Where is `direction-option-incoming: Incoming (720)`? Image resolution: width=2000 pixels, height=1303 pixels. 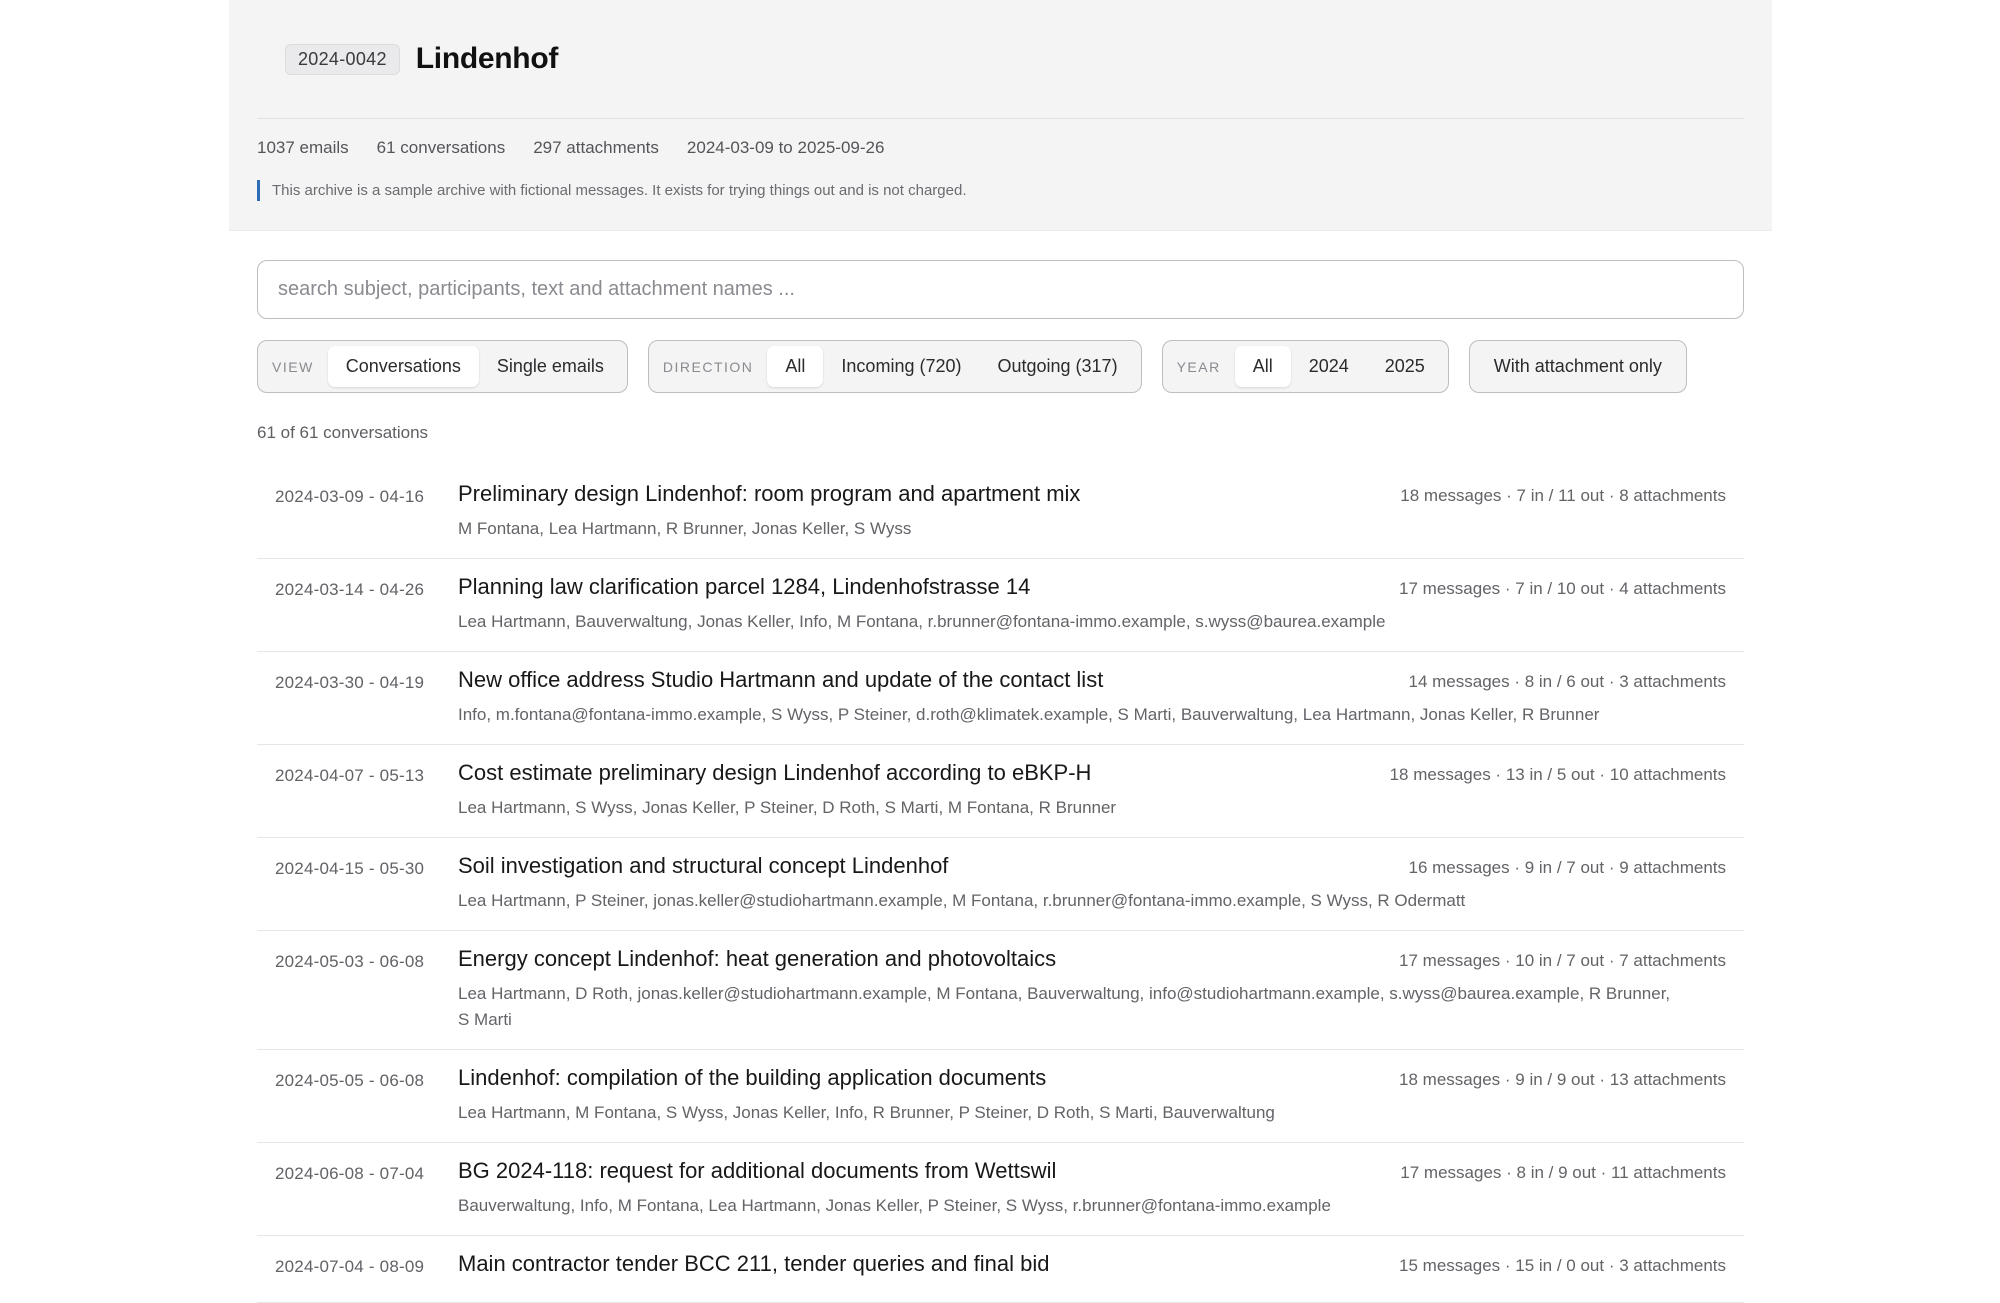
direction-option-incoming: Incoming (720) is located at coordinates (901, 366).